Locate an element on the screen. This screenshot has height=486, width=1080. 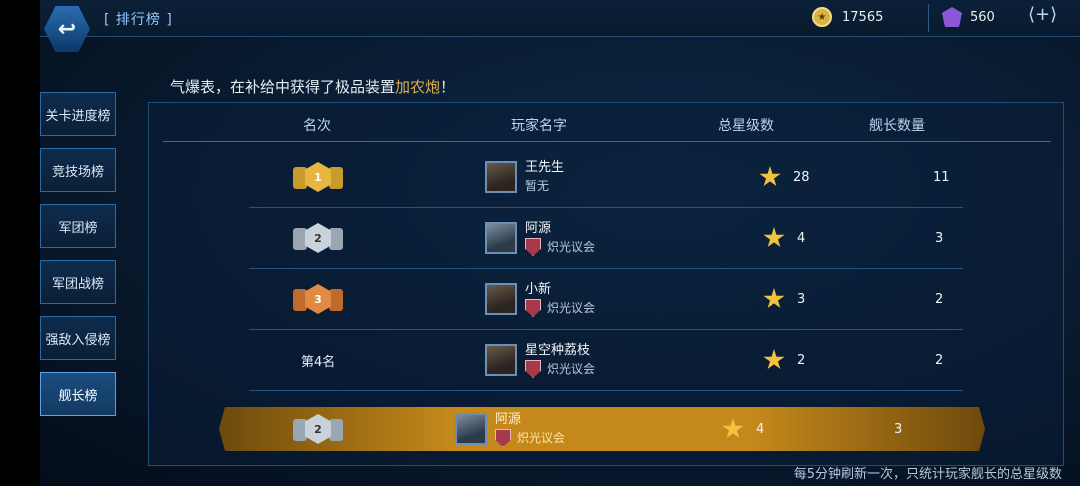
guild-name: 暂无 is located at coordinates (537, 186).